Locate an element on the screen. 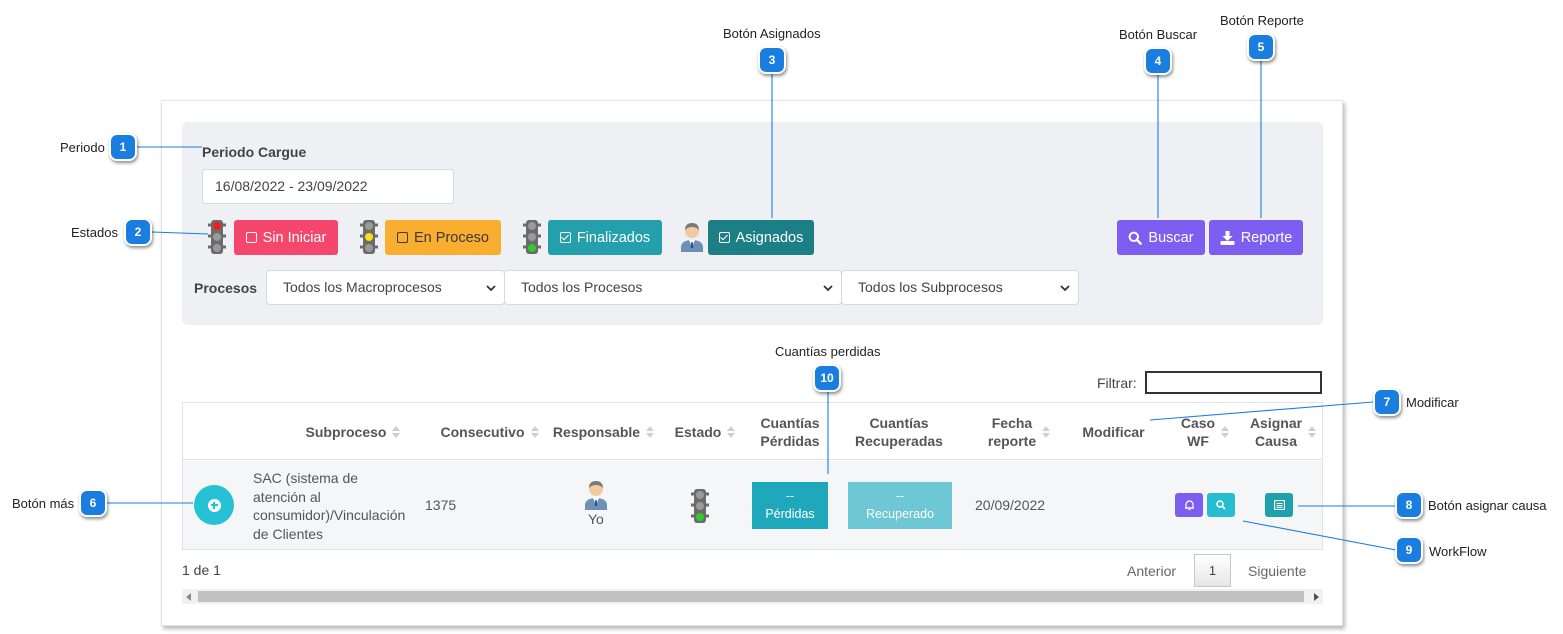  col-cuantias-perdidas: Cuantías Pérdidas is located at coordinates (790, 431).